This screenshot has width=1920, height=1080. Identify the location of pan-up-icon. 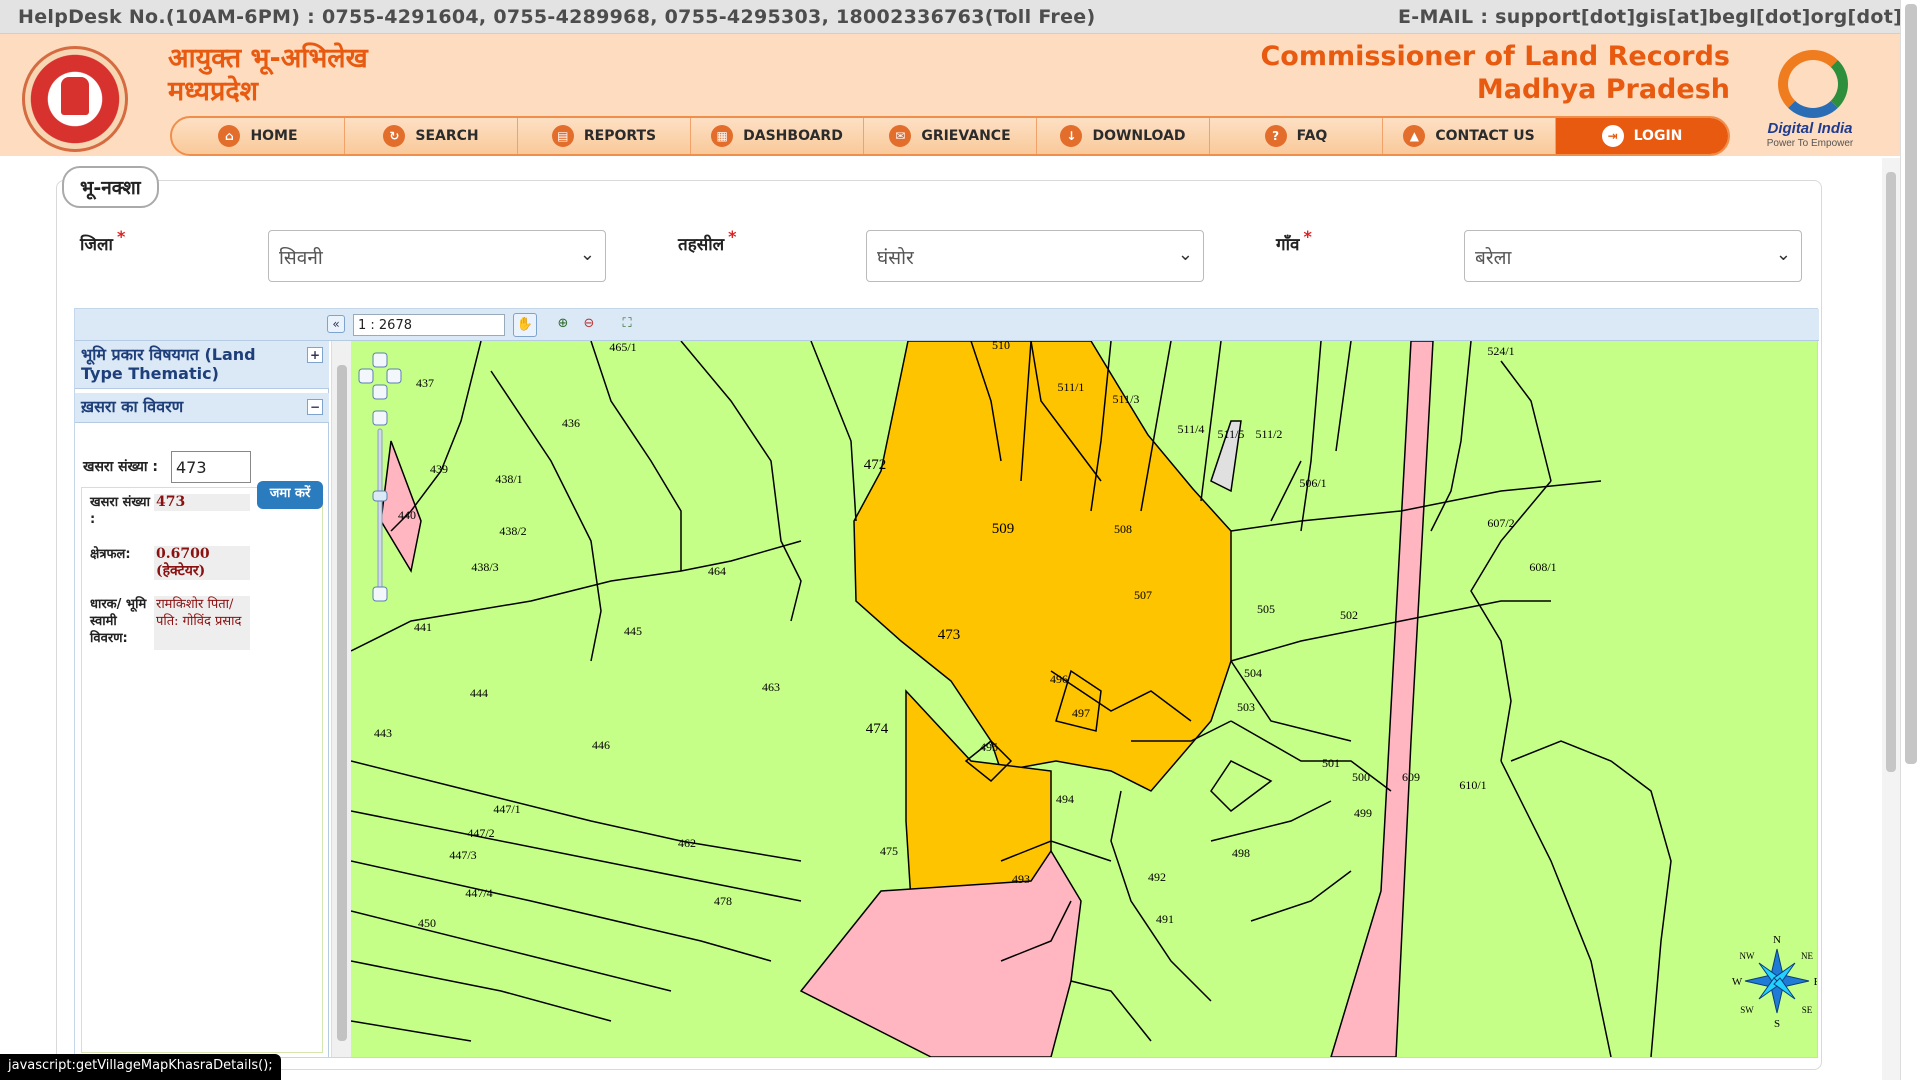
(380, 360).